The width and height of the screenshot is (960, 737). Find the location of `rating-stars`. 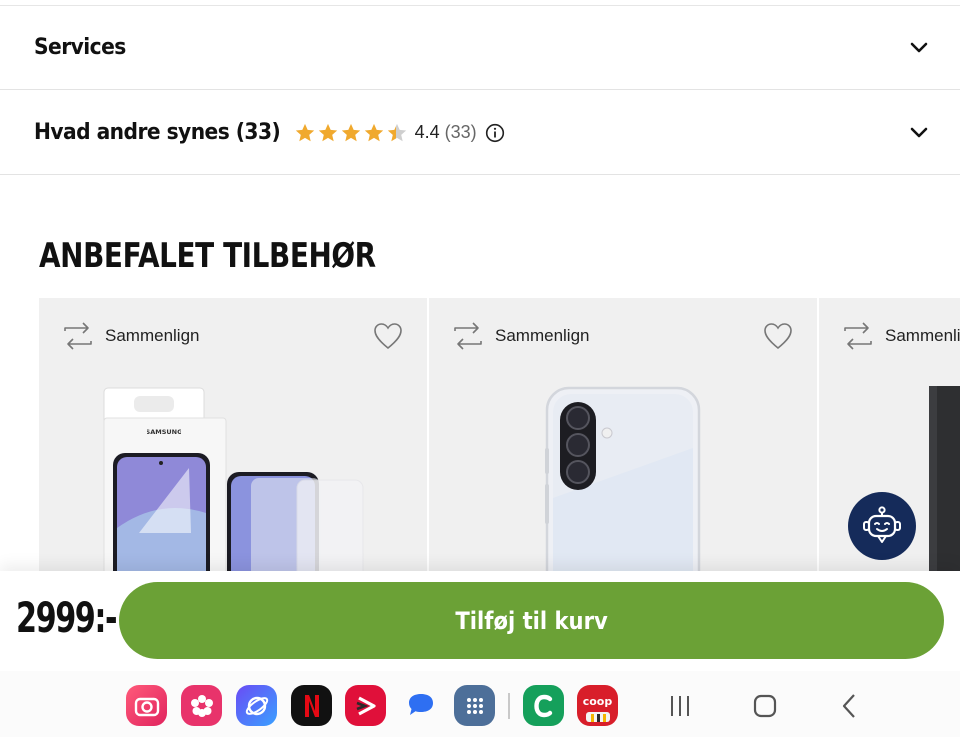

rating-stars is located at coordinates (351, 133).